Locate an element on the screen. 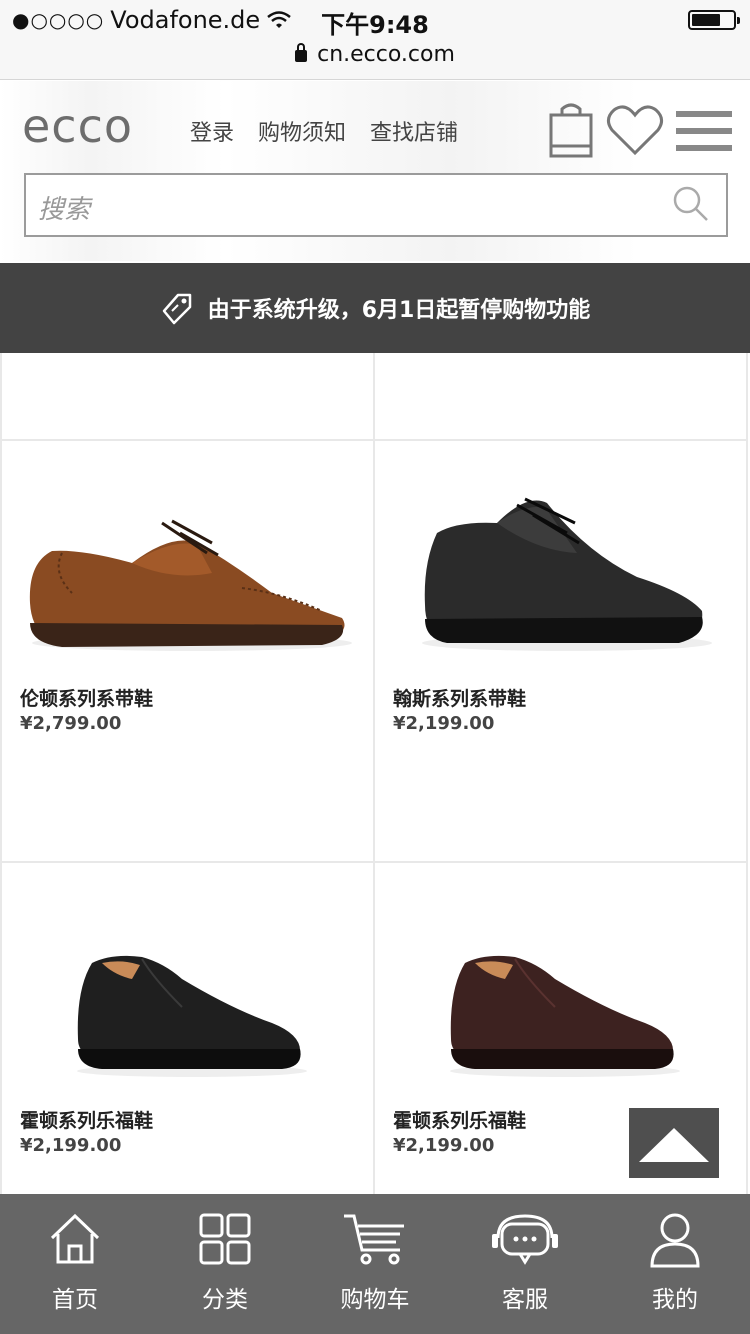  clock: 下午9:48 is located at coordinates (375, 25).